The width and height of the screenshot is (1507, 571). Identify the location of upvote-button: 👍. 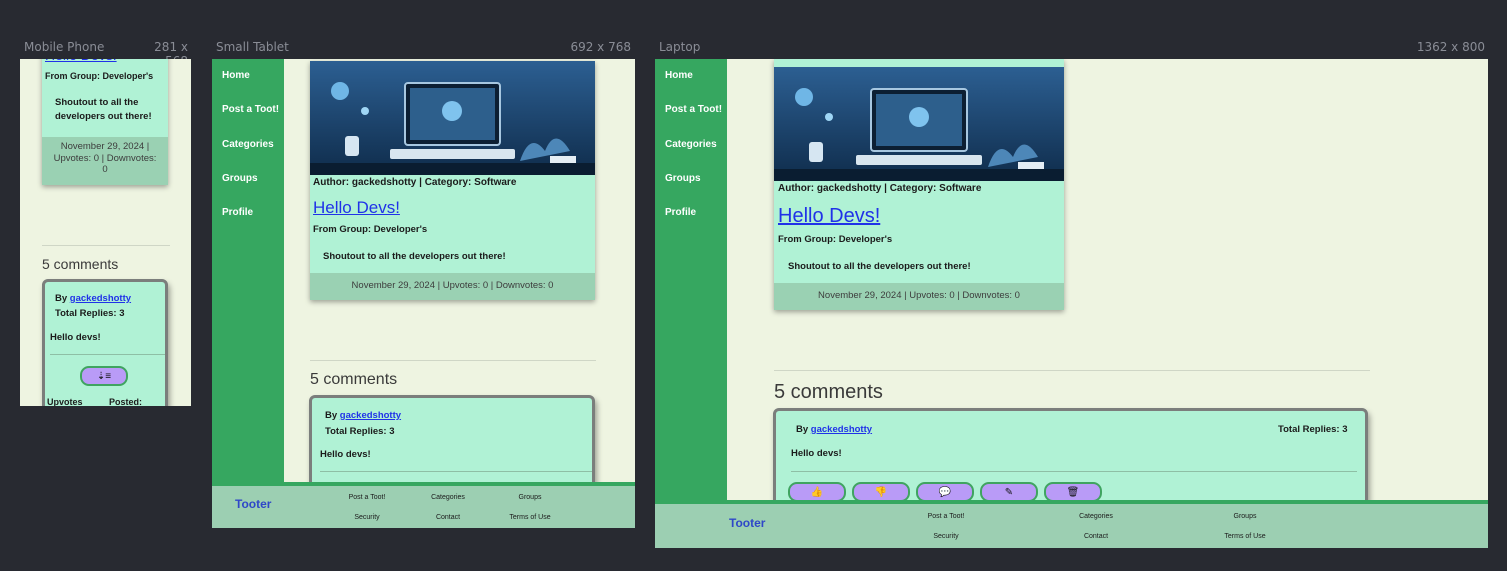
(817, 492).